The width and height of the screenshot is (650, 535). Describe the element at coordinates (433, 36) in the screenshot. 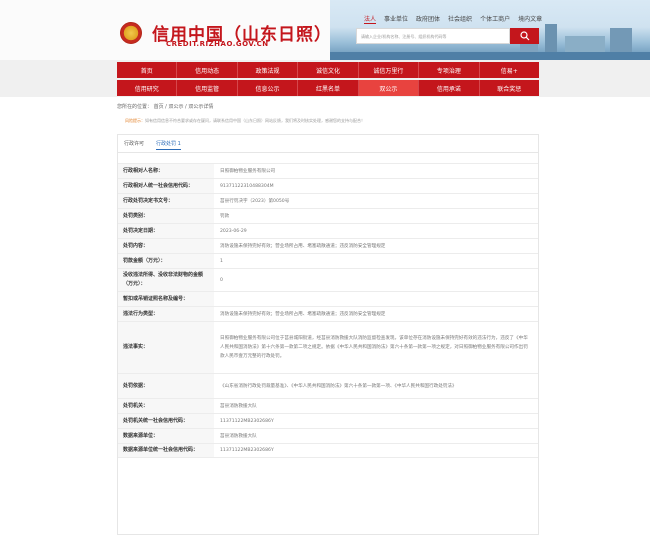

I see `search-input: 请输入企业/机构名称、注册号、组织机构代码等` at that location.